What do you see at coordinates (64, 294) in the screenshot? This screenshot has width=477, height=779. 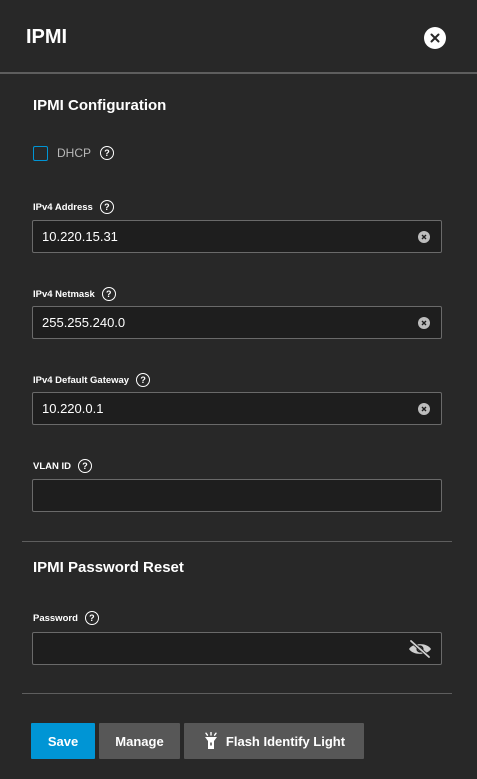 I see `ipv4-netmask-label-text: IPv4 Netmask` at bounding box center [64, 294].